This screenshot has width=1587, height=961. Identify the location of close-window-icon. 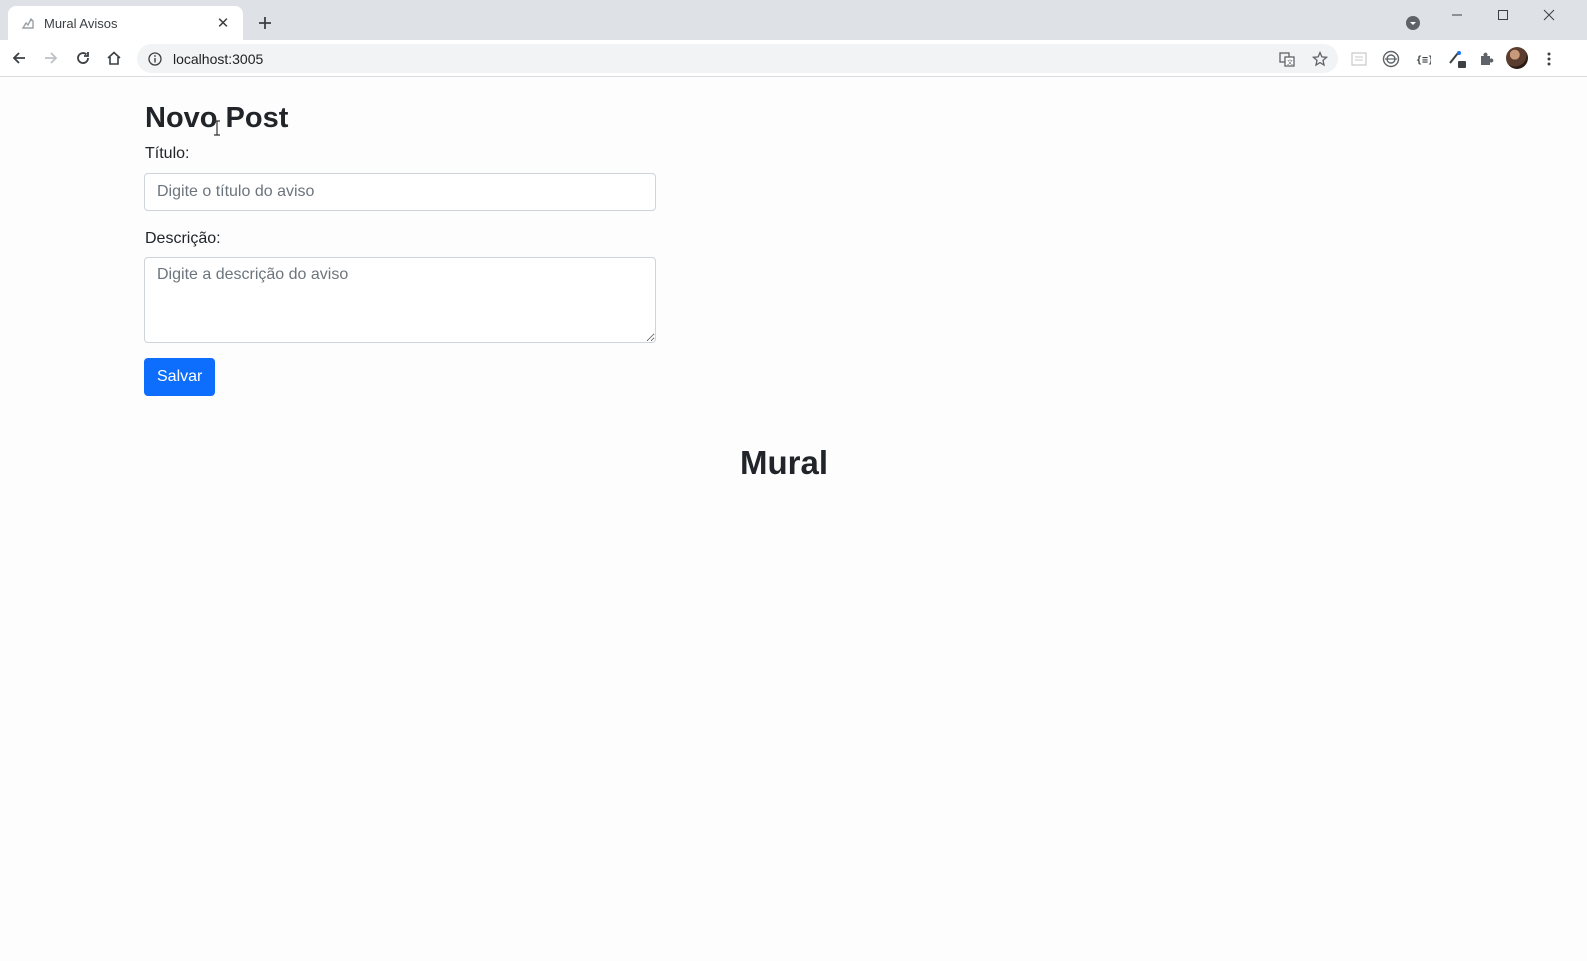
(1549, 15).